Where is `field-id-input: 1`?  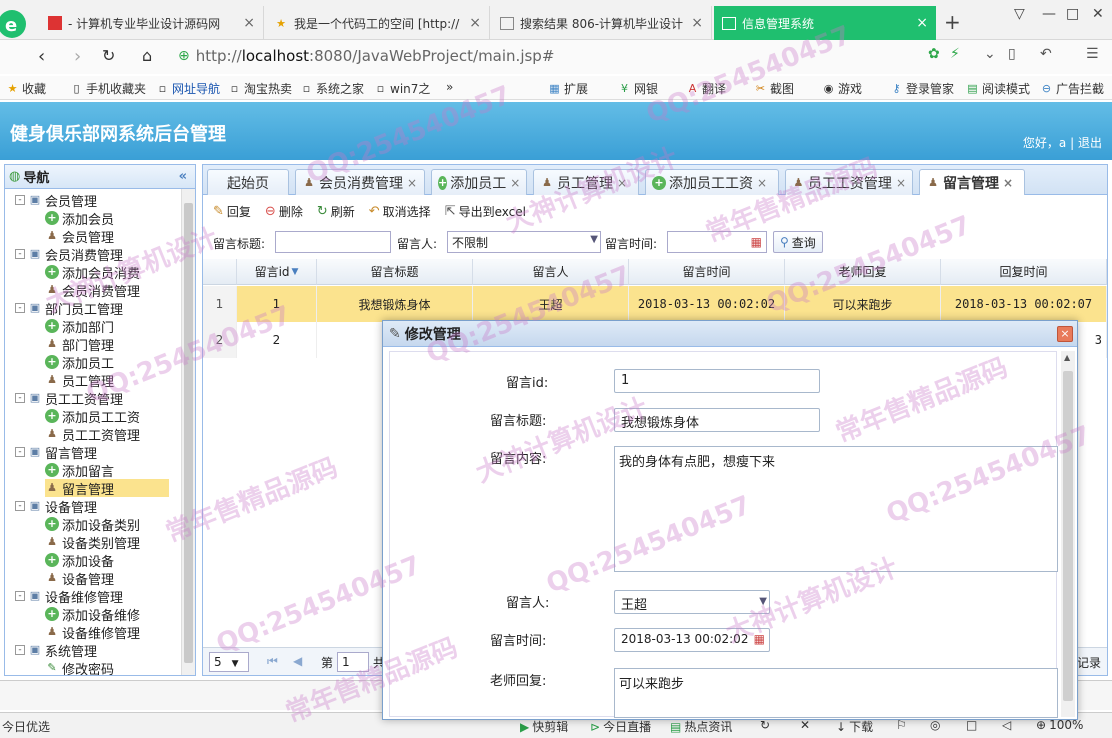 field-id-input: 1 is located at coordinates (717, 381).